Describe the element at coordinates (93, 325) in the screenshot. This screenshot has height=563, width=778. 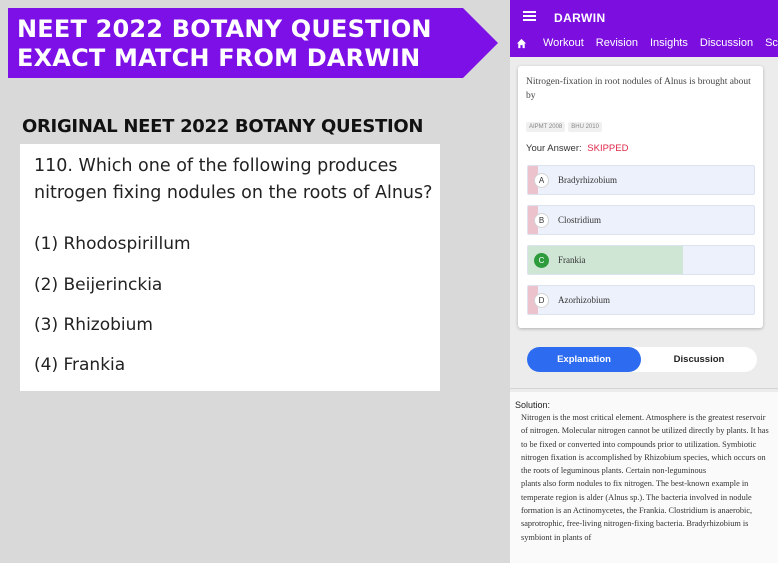
I see `original-option-3: (3) Rhizobium` at that location.